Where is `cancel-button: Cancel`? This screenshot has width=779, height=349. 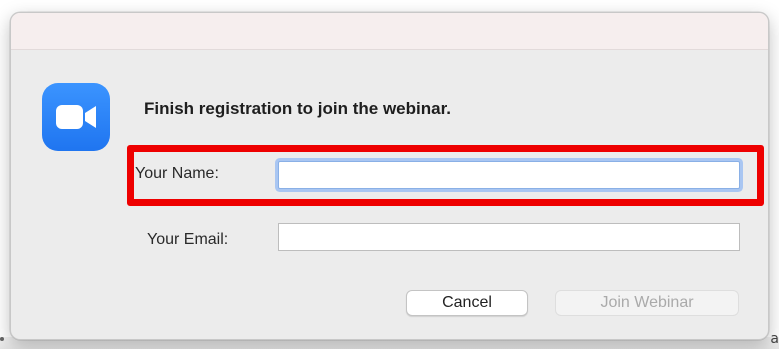
cancel-button: Cancel is located at coordinates (467, 303).